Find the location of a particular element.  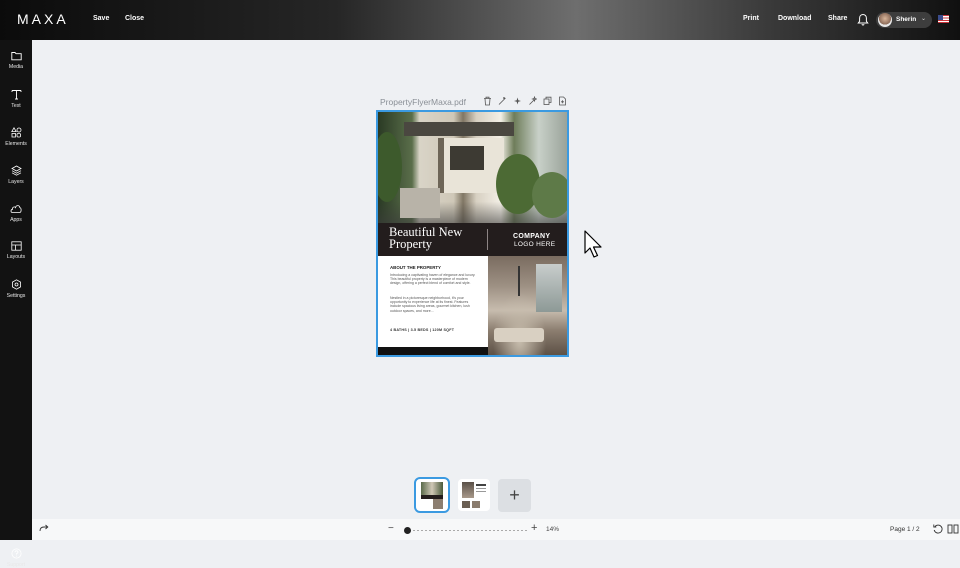

interior-photo is located at coordinates (527, 305).